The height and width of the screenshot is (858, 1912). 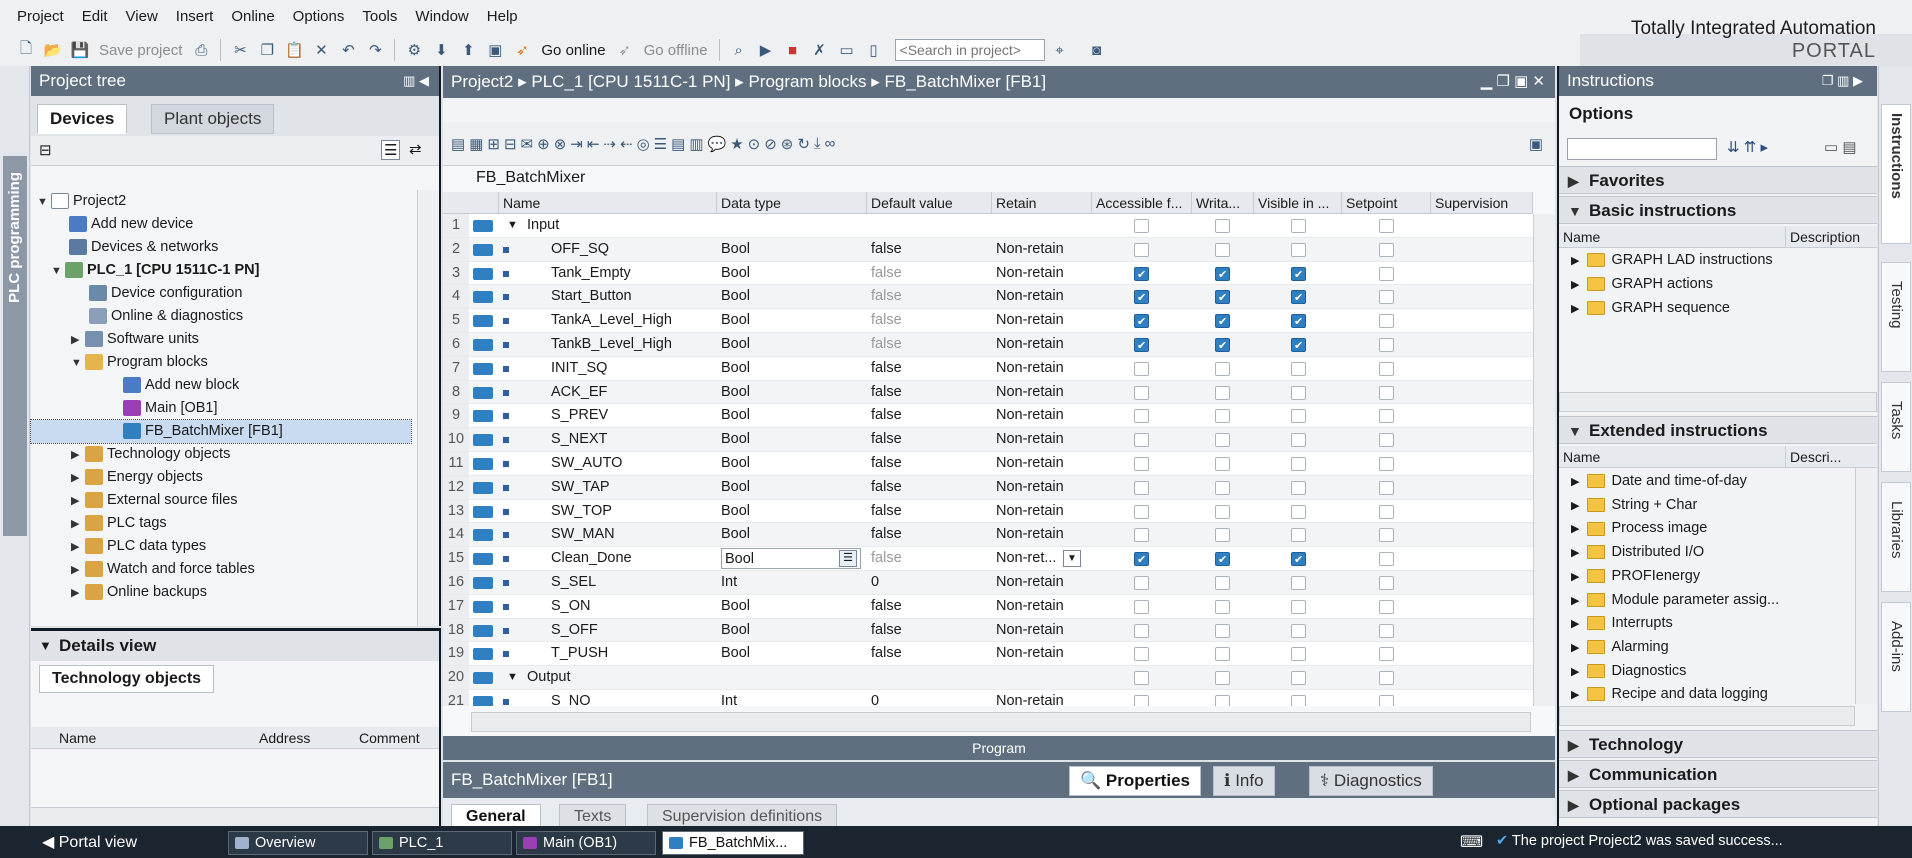 What do you see at coordinates (830, 143) in the screenshot?
I see `glasses-icon: ∞` at bounding box center [830, 143].